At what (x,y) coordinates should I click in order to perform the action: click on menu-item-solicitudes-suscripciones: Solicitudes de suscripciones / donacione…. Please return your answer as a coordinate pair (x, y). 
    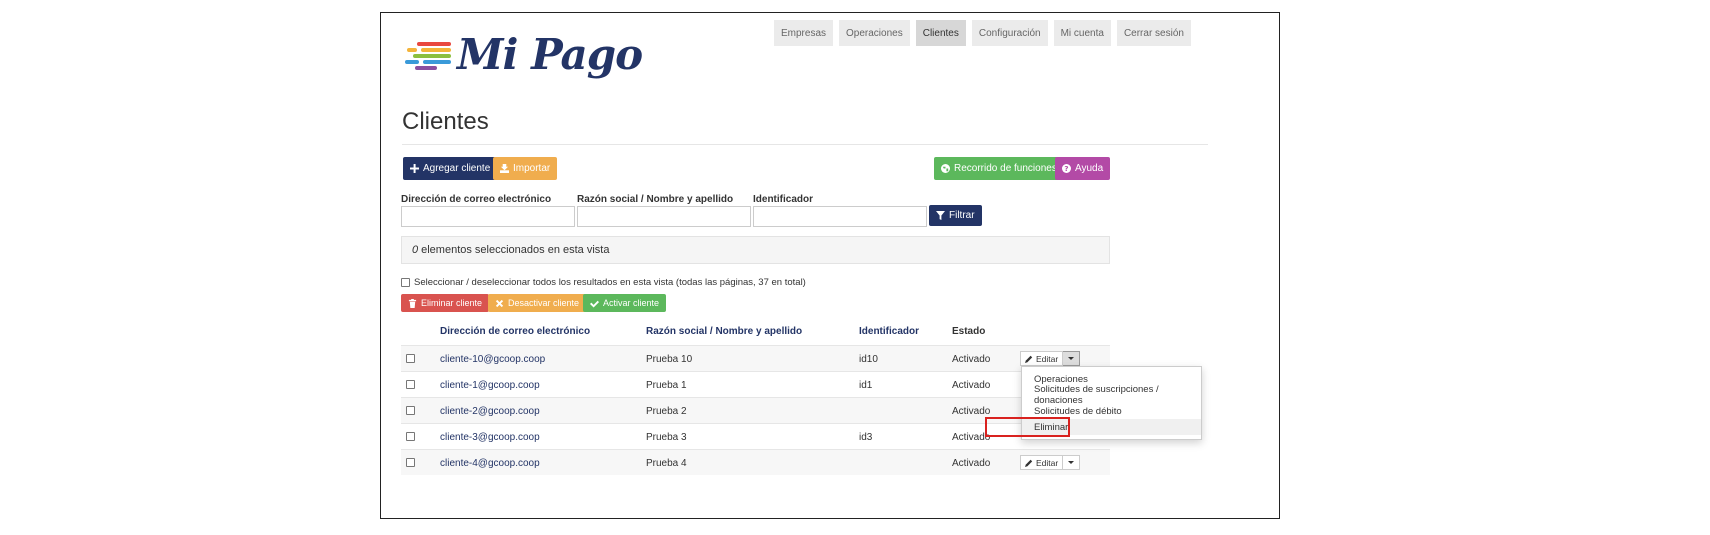
    Looking at the image, I should click on (1111, 395).